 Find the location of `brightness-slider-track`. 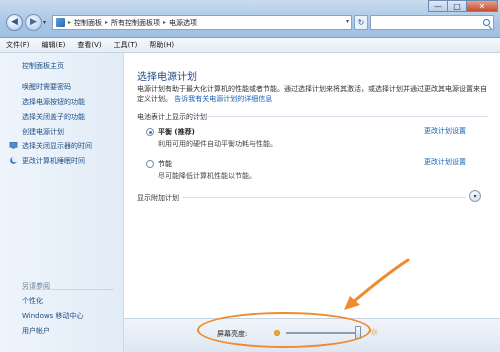

brightness-slider-track is located at coordinates (322, 333).